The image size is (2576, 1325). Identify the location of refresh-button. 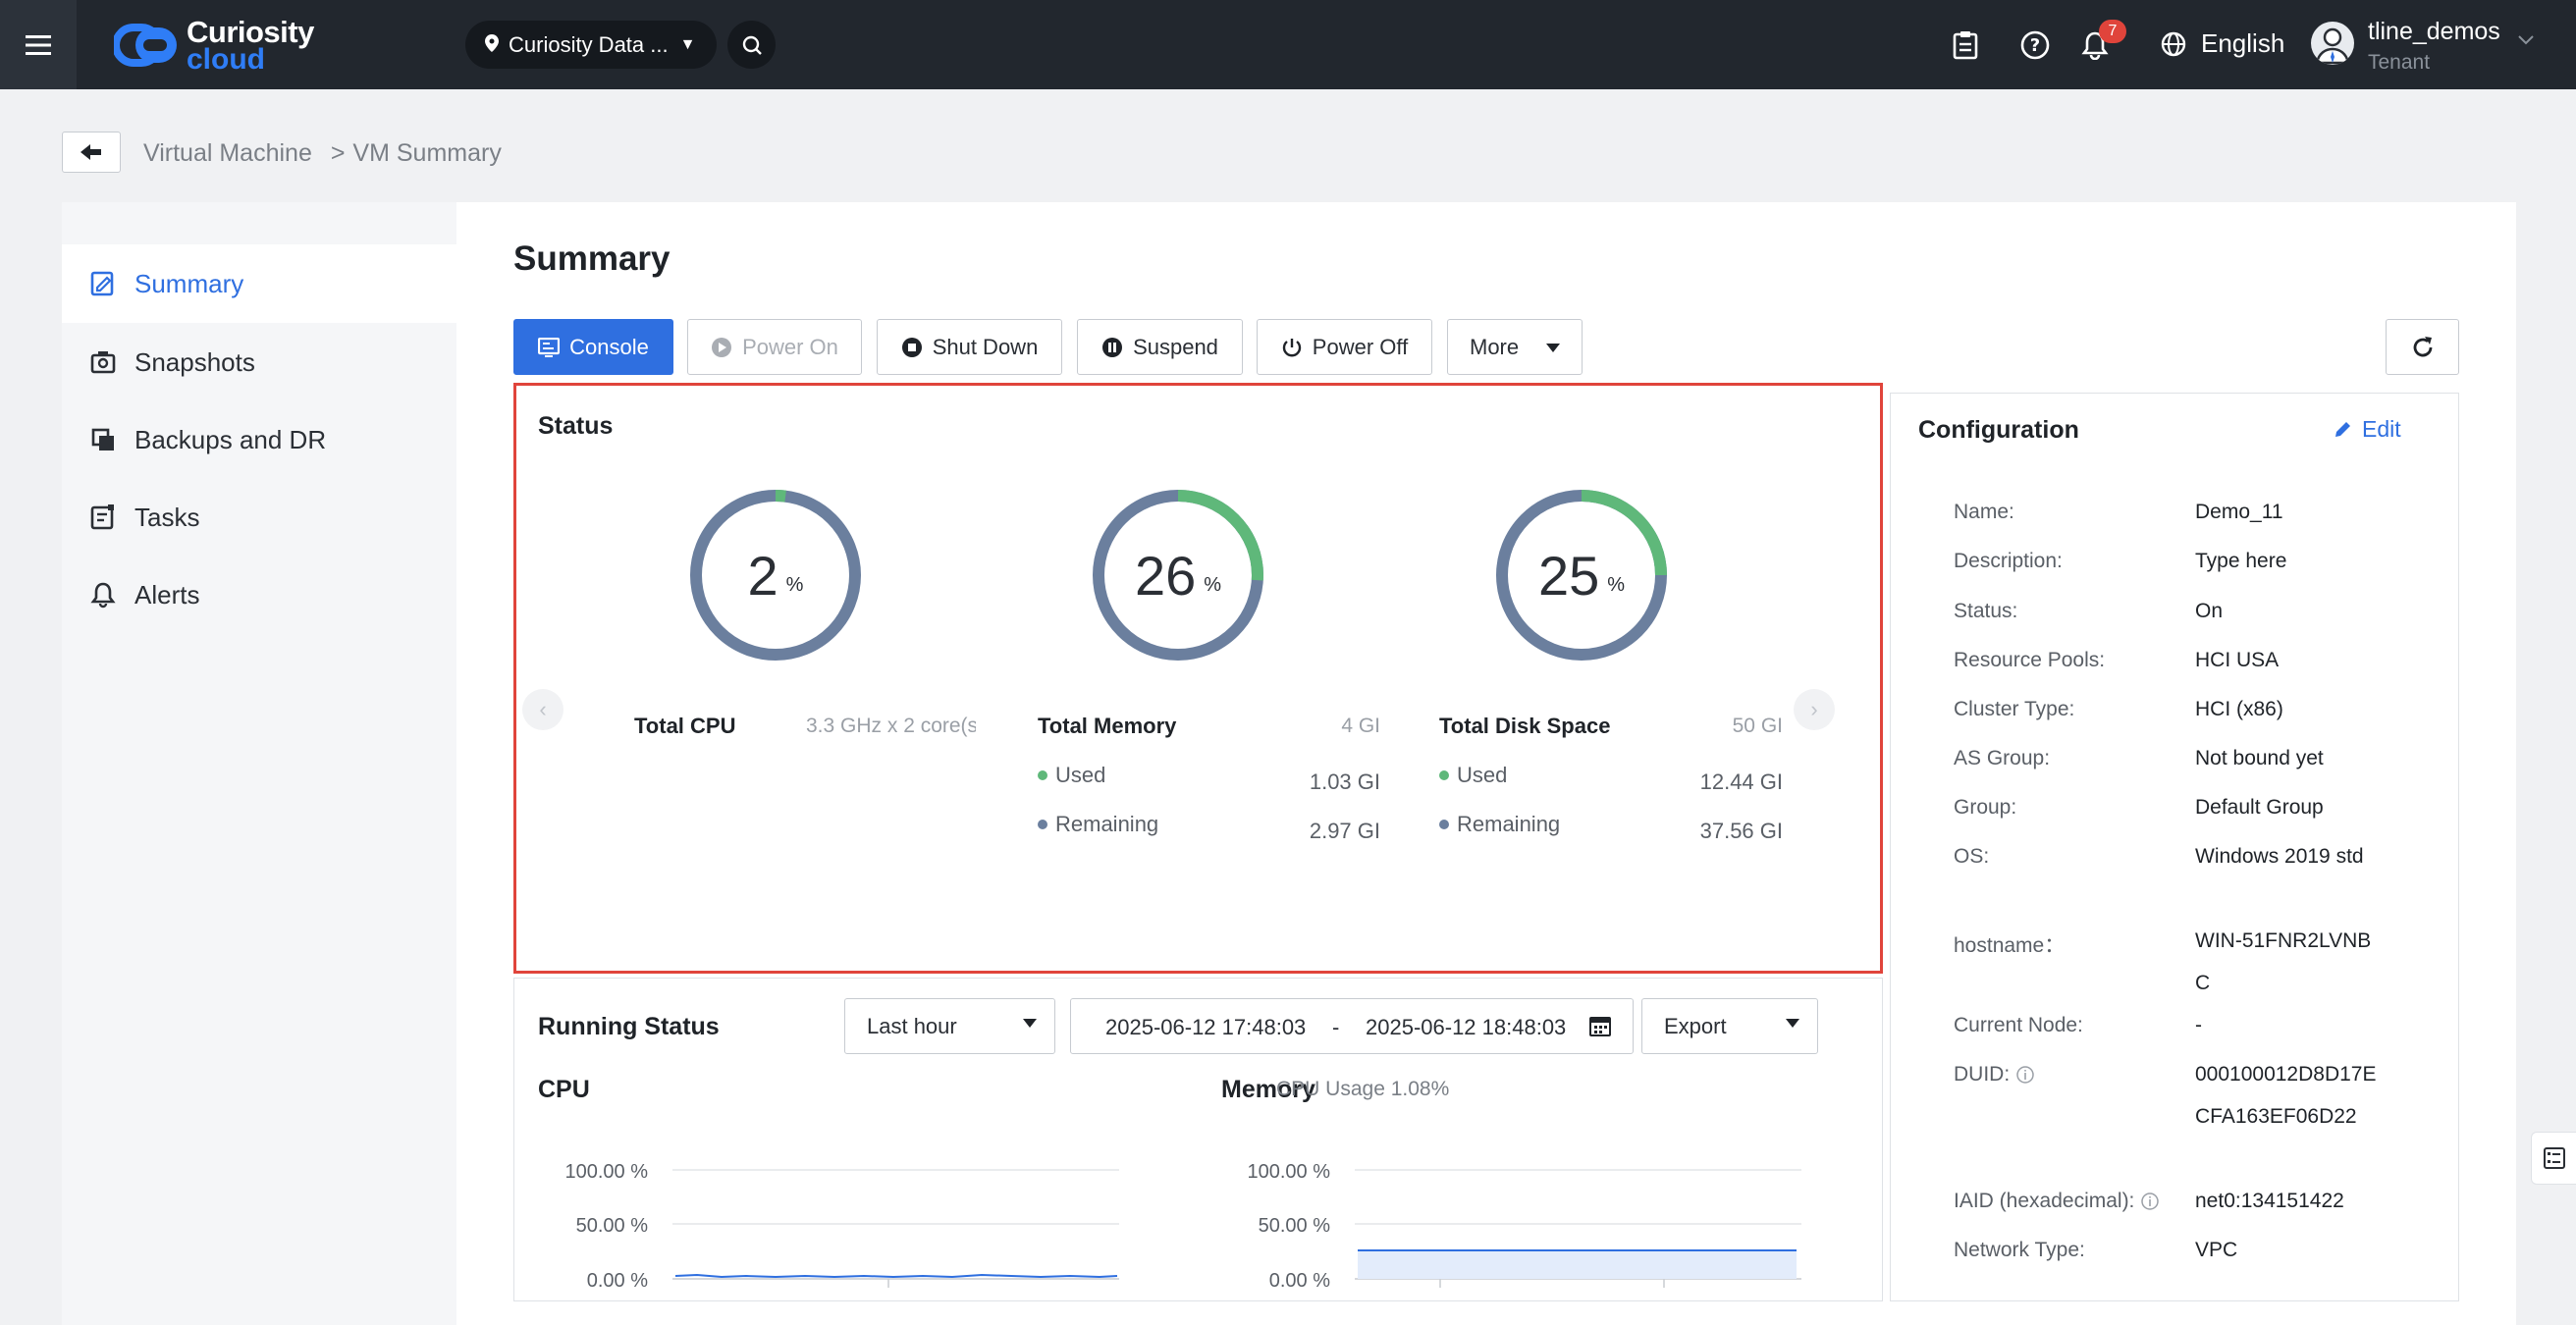
(2422, 347).